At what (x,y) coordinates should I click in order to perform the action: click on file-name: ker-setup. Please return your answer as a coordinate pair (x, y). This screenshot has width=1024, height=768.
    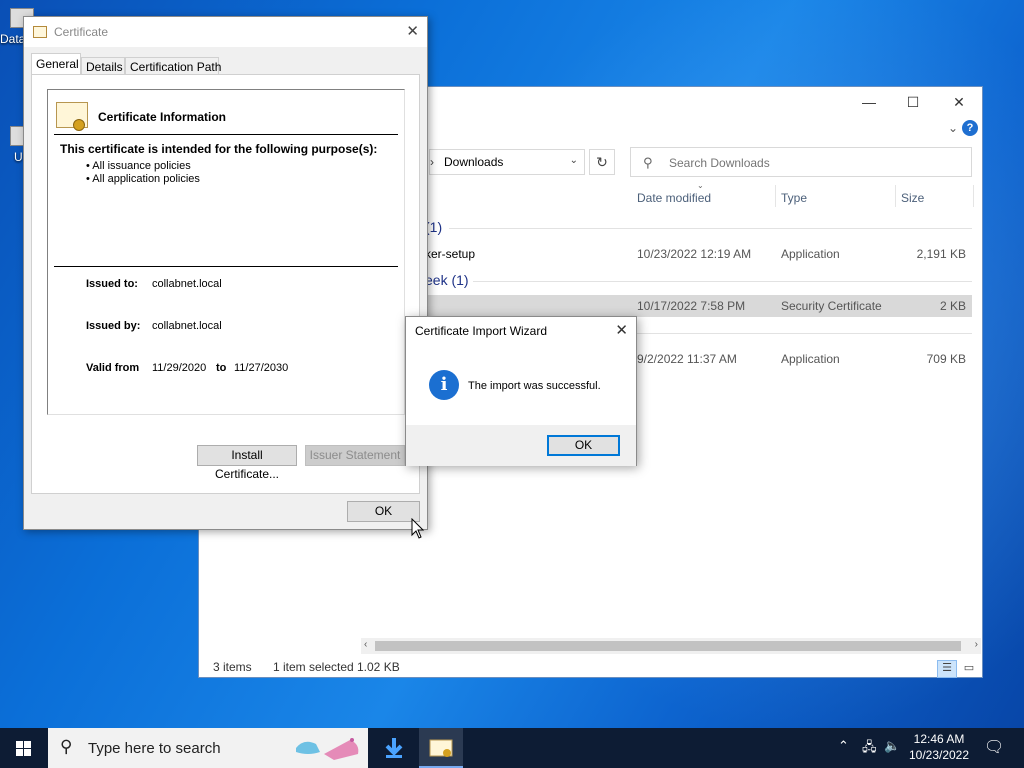
    Looking at the image, I should click on (450, 254).